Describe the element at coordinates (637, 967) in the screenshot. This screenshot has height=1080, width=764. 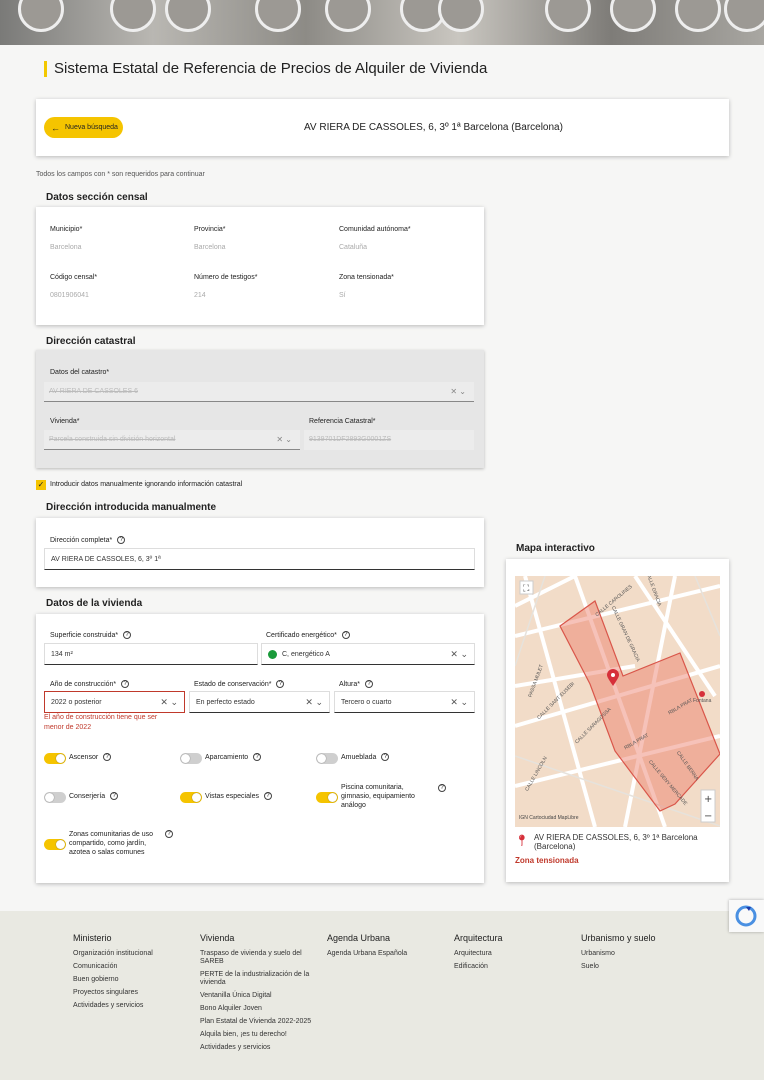
I see `footer-link: Suelo` at that location.